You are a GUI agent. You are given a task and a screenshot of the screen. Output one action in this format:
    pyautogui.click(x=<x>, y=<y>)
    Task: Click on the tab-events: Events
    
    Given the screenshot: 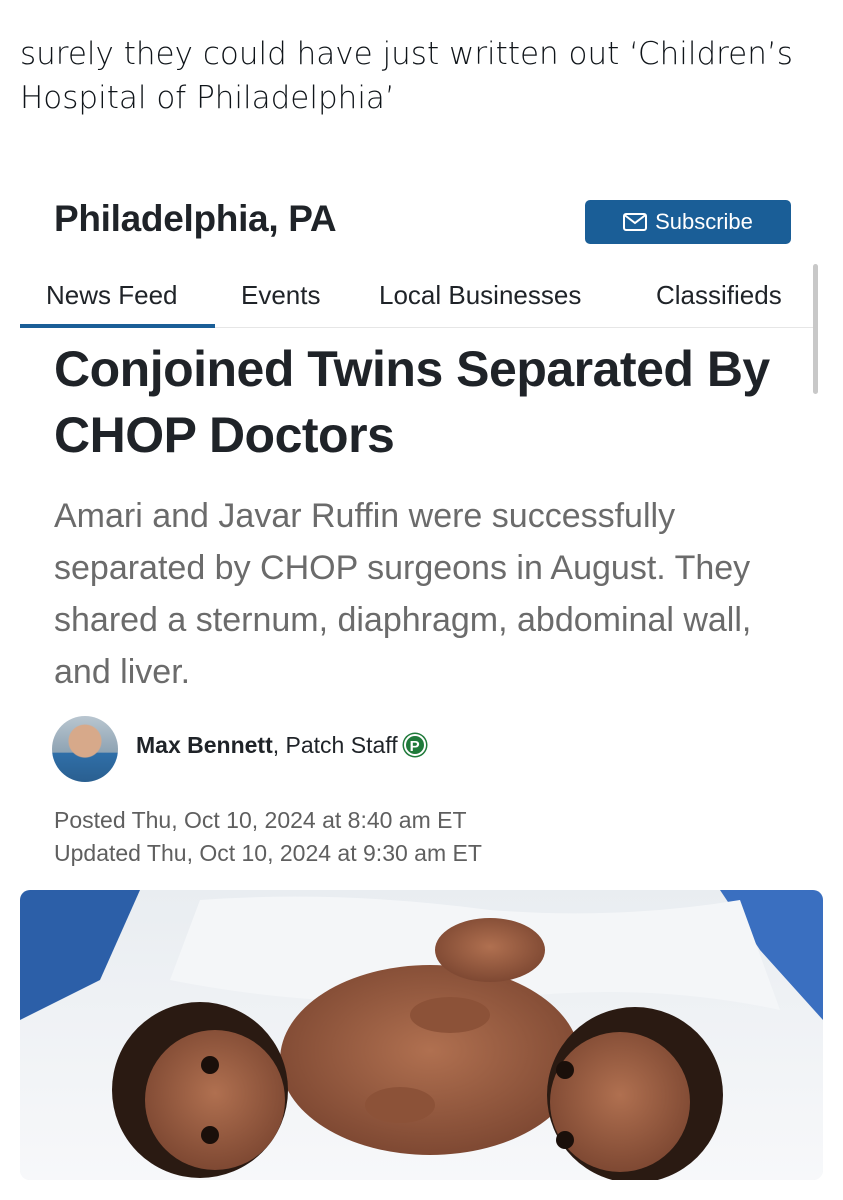 What is the action you would take?
    pyautogui.click(x=281, y=295)
    